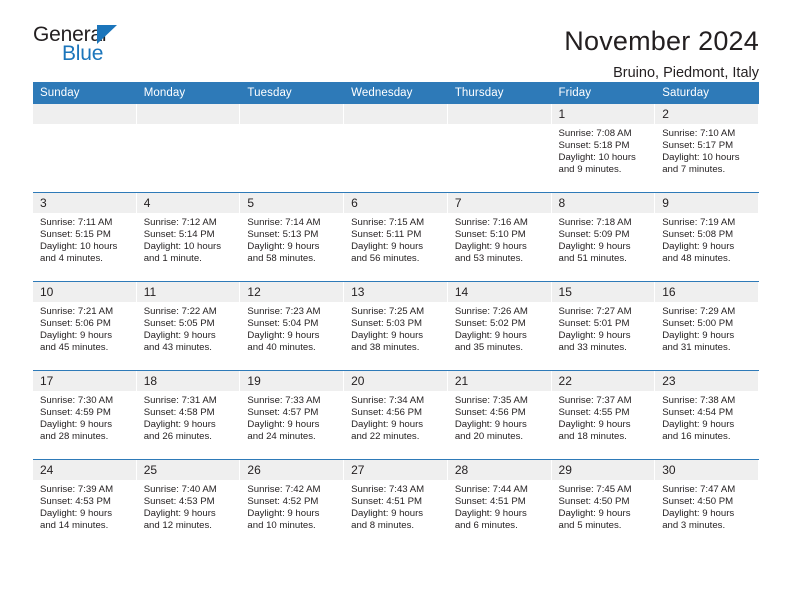 The width and height of the screenshot is (792, 612). What do you see at coordinates (188, 292) in the screenshot?
I see `day-number: 11` at bounding box center [188, 292].